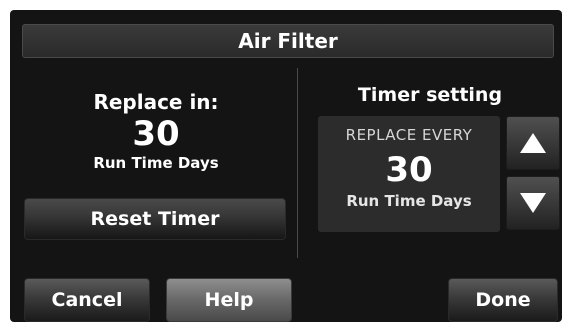  Describe the element at coordinates (409, 201) in the screenshot. I see `timer-unit: Run Time Days` at that location.